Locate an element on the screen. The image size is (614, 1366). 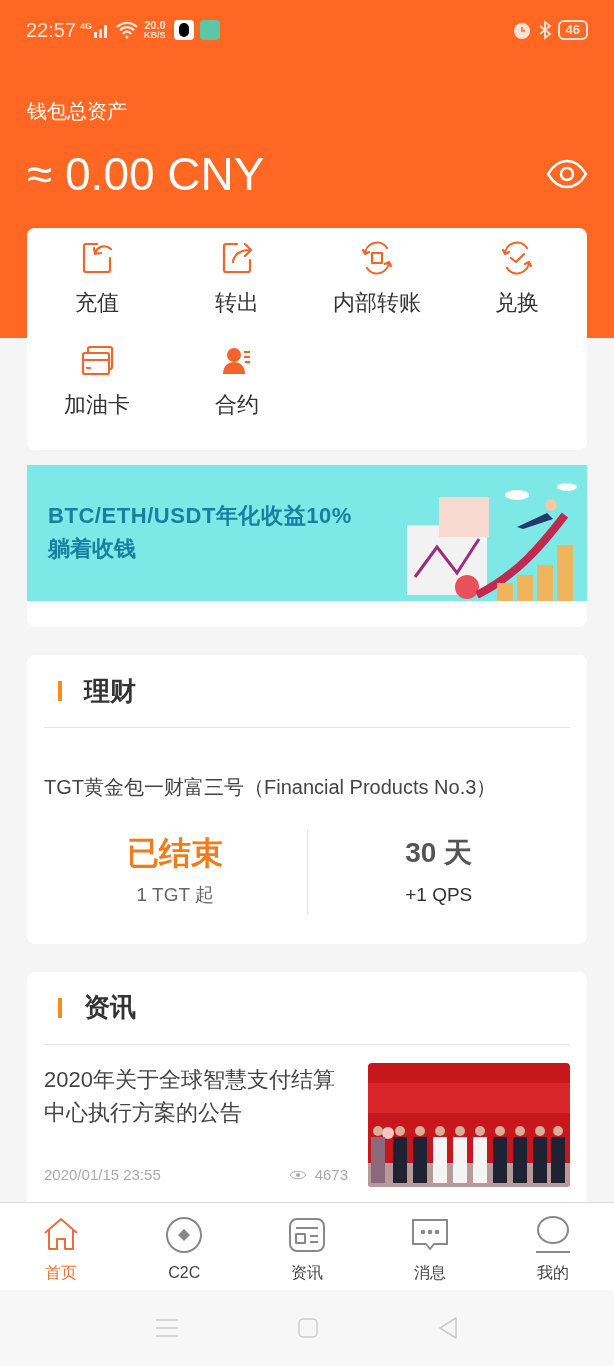
product-reward: +1 QPS is located at coordinates (439, 895).